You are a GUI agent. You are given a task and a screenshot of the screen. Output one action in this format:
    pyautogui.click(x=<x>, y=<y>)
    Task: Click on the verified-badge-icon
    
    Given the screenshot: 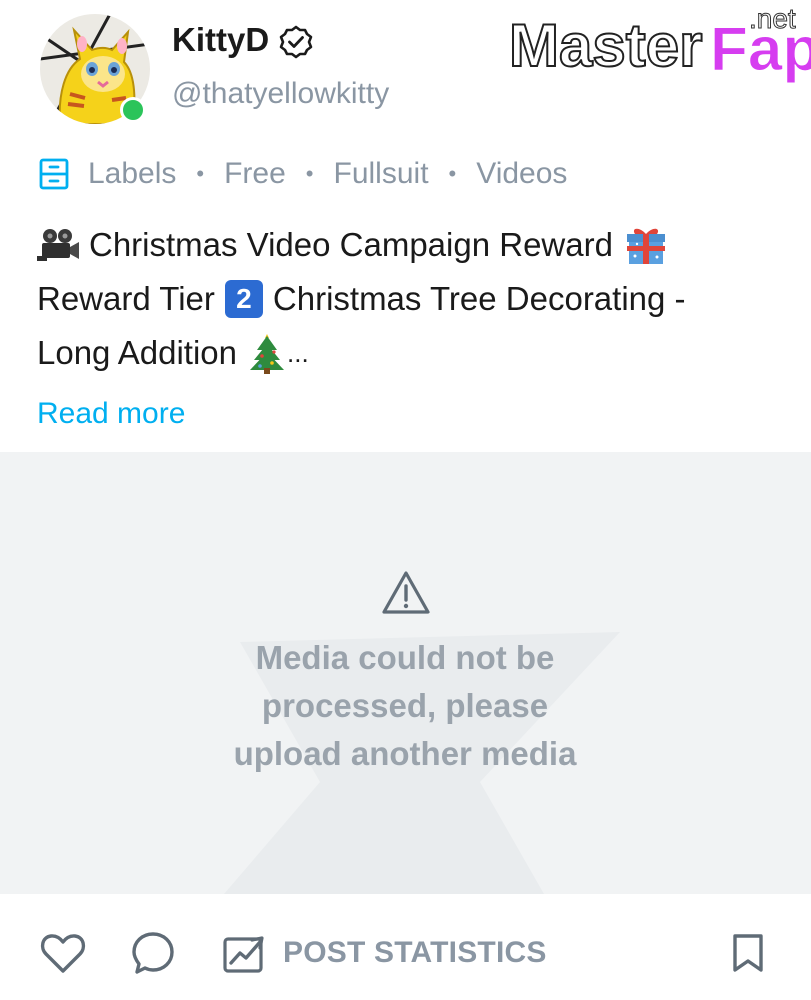 What is the action you would take?
    pyautogui.click(x=296, y=42)
    